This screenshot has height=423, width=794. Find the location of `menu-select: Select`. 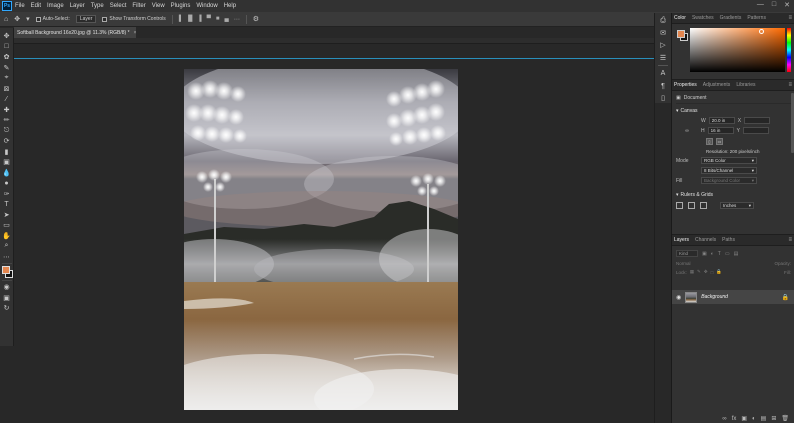

menu-select: Select is located at coordinates (118, 6).